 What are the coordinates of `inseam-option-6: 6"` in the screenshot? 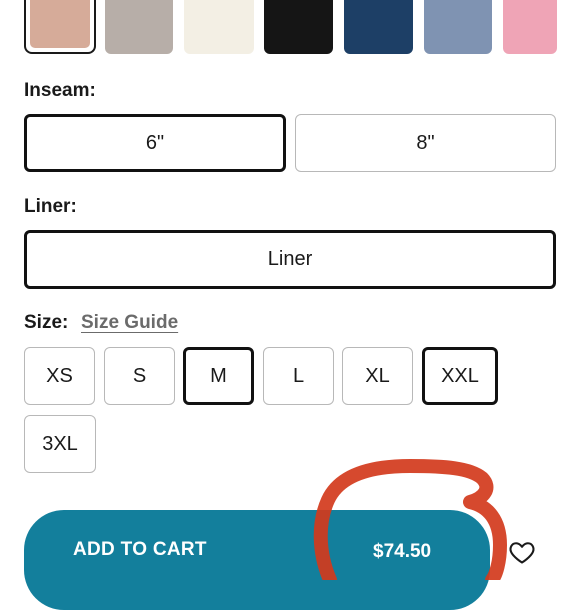 It's located at (155, 143).